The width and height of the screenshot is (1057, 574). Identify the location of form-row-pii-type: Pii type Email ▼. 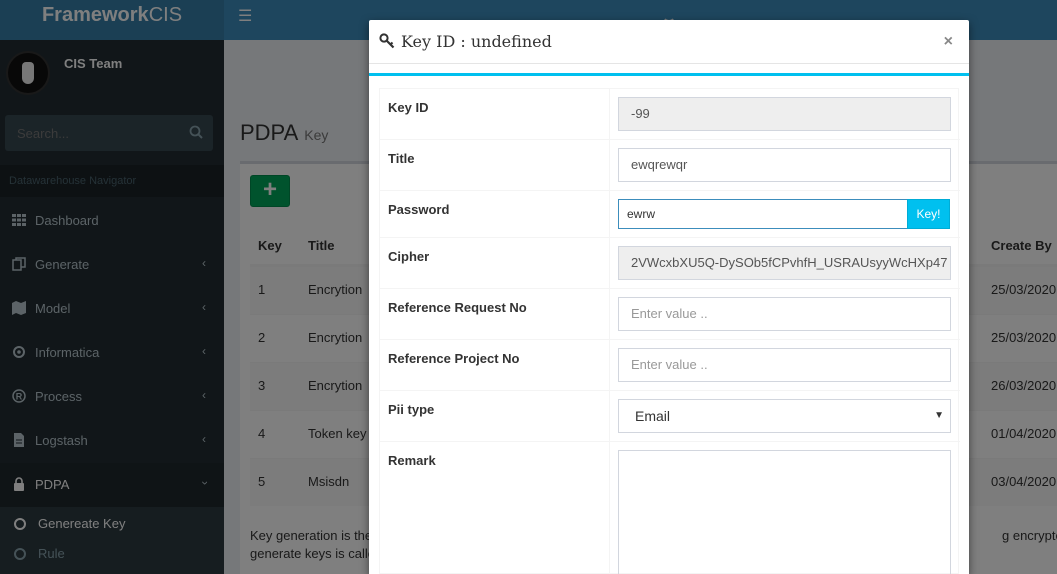
(670, 415).